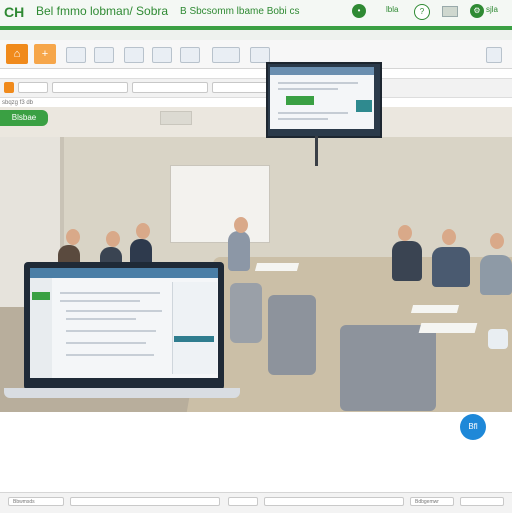 The image size is (512, 513). What do you see at coordinates (194, 339) in the screenshot?
I see `laptop-teal-bar` at bounding box center [194, 339].